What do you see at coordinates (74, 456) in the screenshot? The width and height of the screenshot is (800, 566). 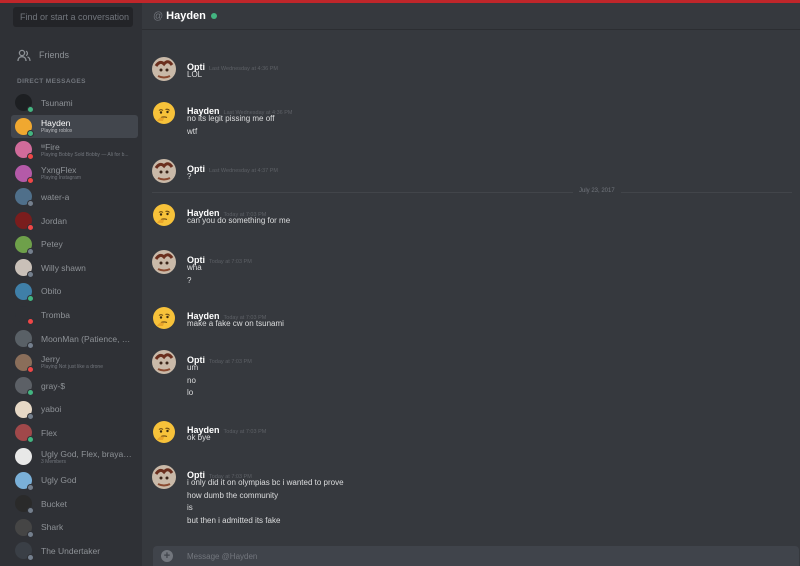 I see `dm-item: Ugly God, Flex, braya P... 3 Members` at bounding box center [74, 456].